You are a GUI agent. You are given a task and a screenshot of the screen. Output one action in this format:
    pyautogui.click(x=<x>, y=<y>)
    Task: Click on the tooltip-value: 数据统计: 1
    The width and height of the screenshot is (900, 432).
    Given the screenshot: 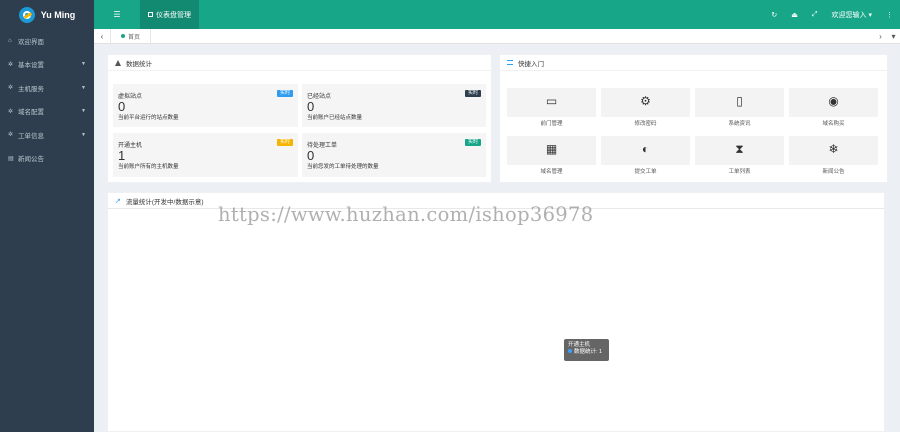 What is the action you would take?
    pyautogui.click(x=588, y=352)
    